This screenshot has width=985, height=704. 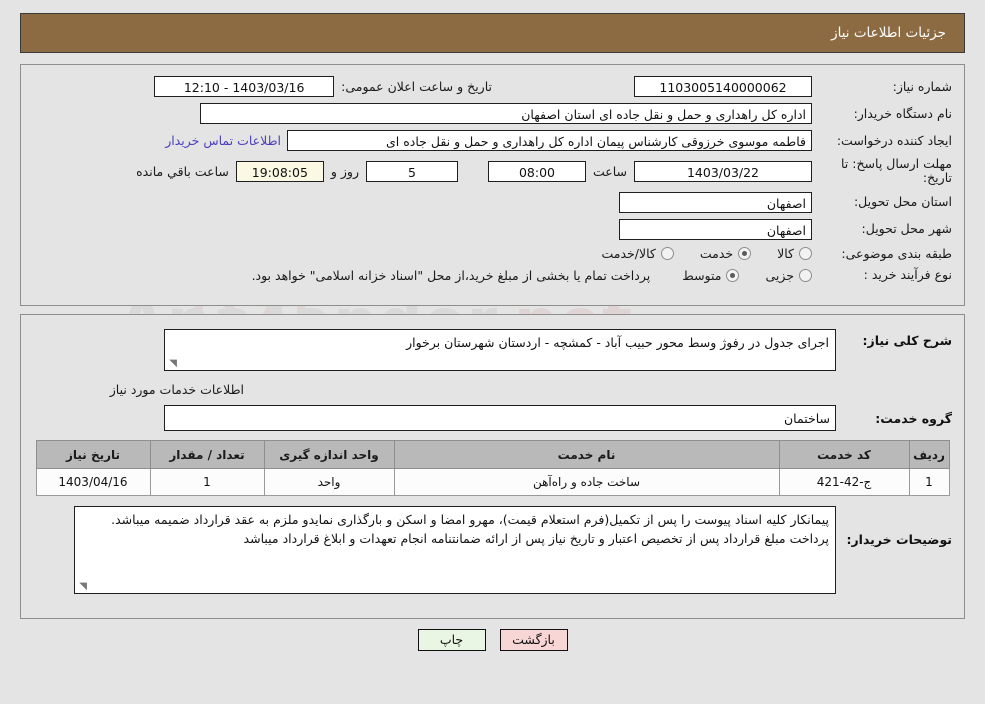 I want to click on deadline-days-suffix: روز و, so click(x=344, y=171).